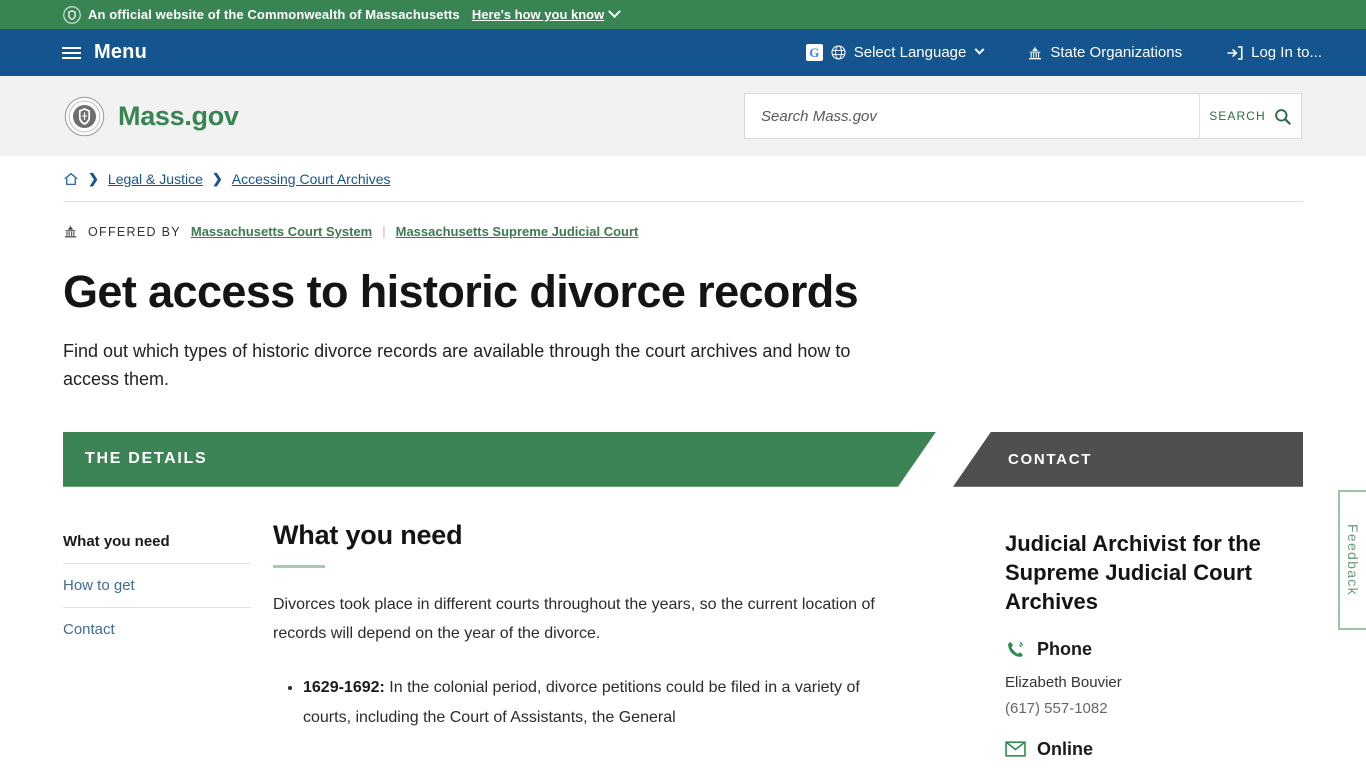 This screenshot has height=768, width=1366. What do you see at coordinates (1065, 748) in the screenshot?
I see `contact-online-label: Online` at bounding box center [1065, 748].